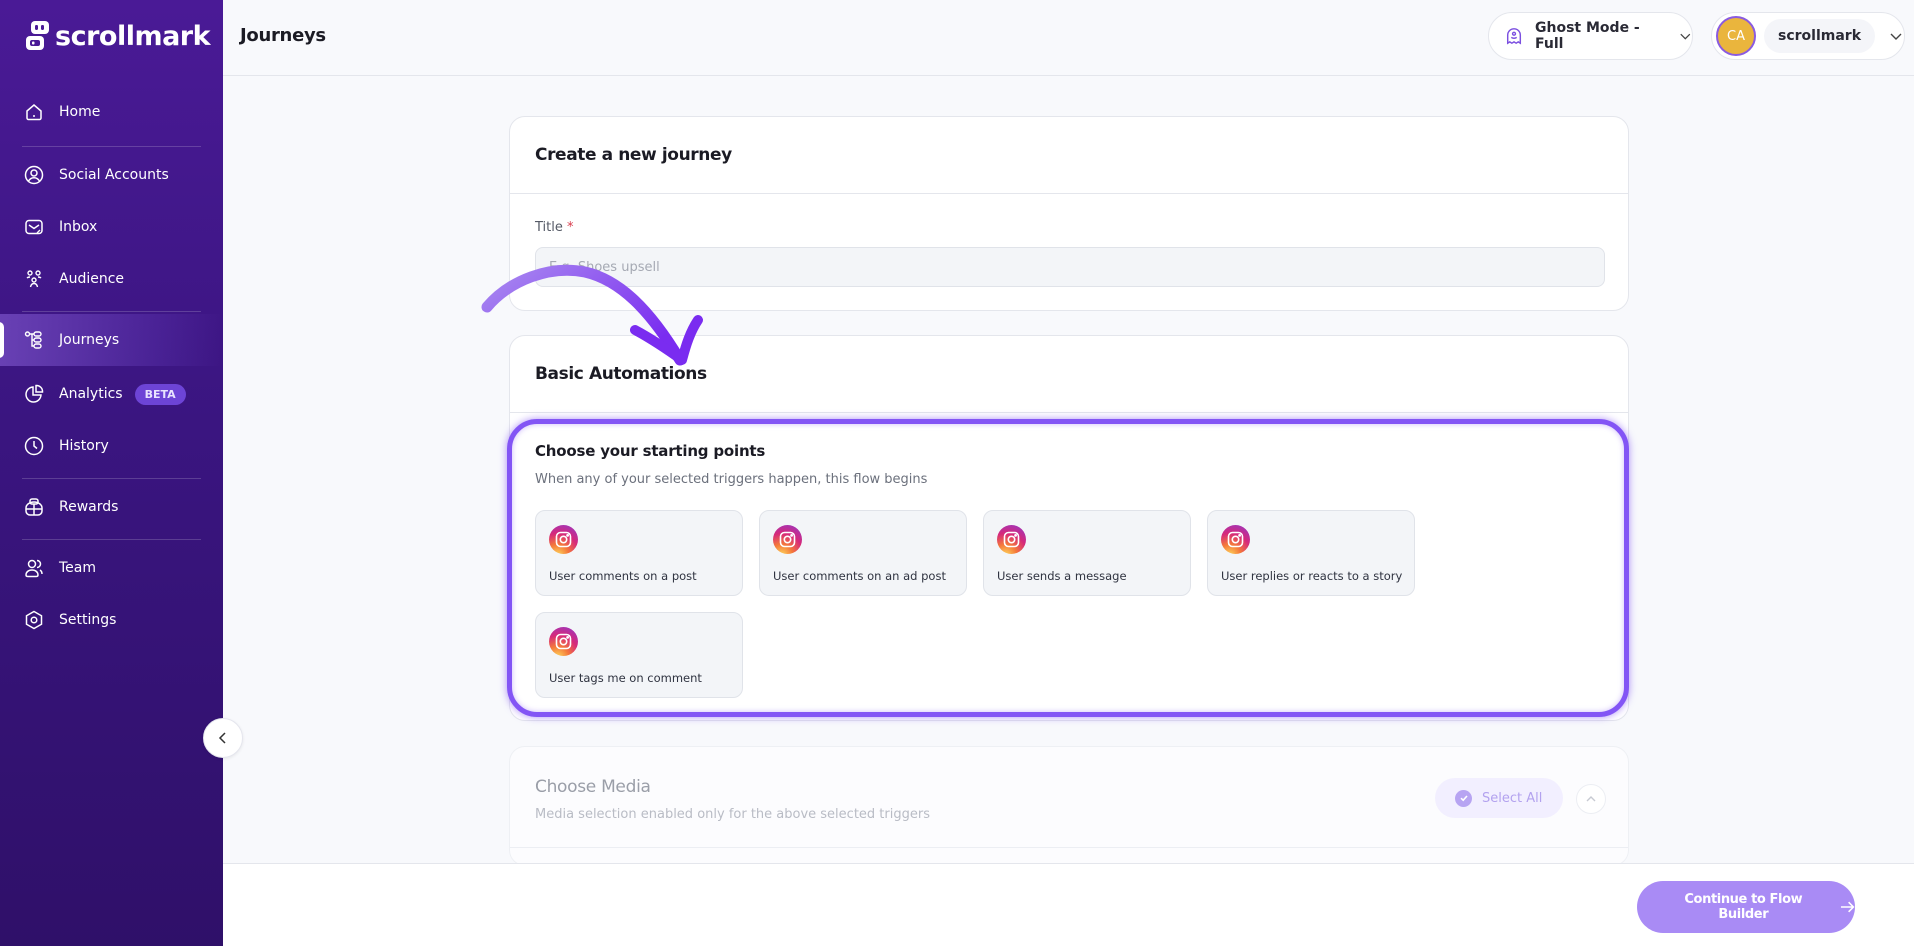  I want to click on create-journey-card: Create a new journey Title *, so click(1069, 213).